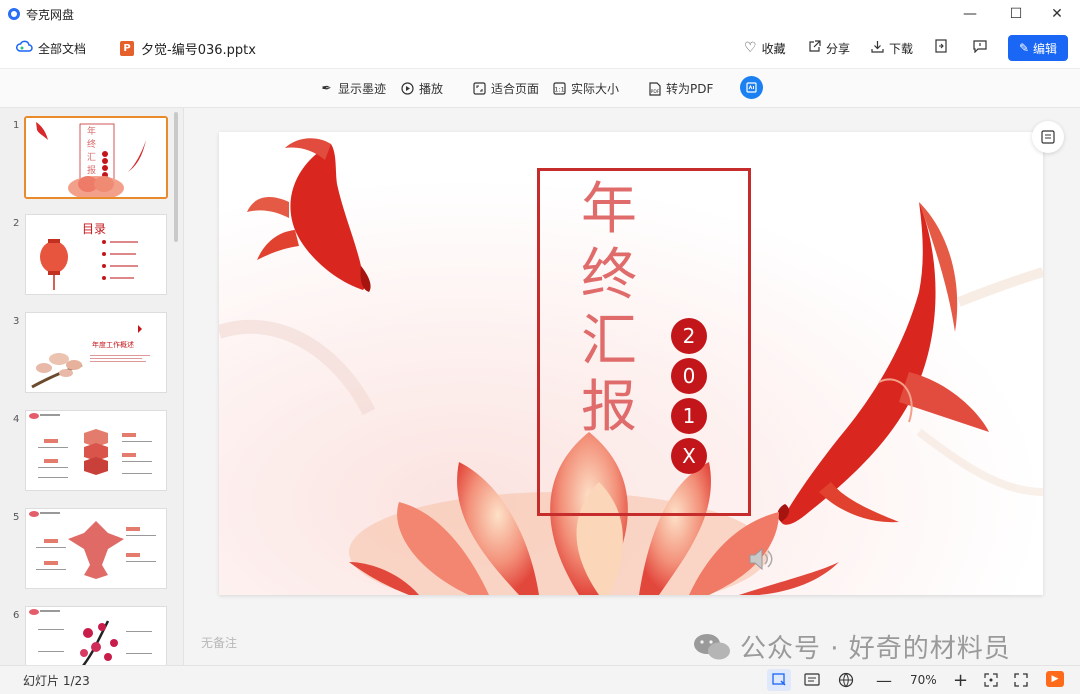  Describe the element at coordinates (407, 88) in the screenshot. I see `play-circle-icon` at that location.